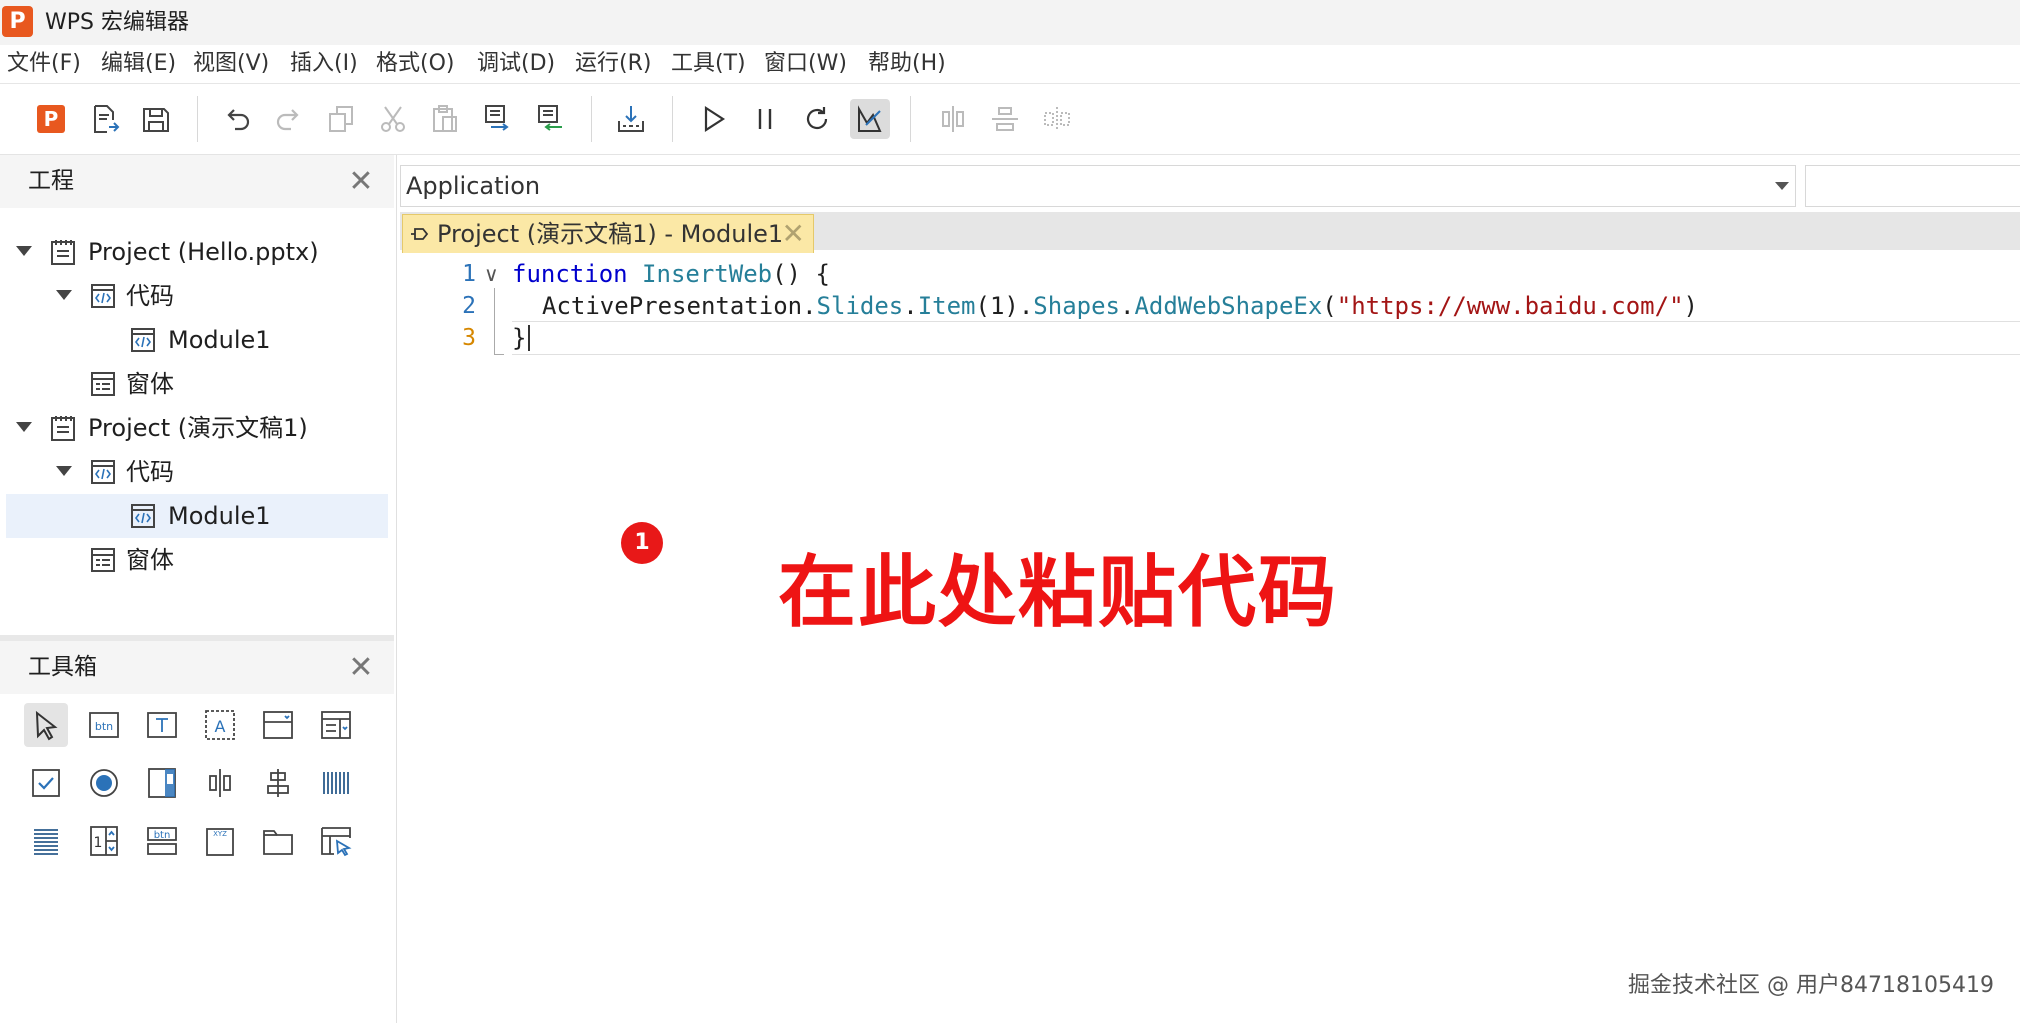 The image size is (2020, 1023). I want to click on tree-item-project-hello: Project (Hello.pptx), so click(197, 252).